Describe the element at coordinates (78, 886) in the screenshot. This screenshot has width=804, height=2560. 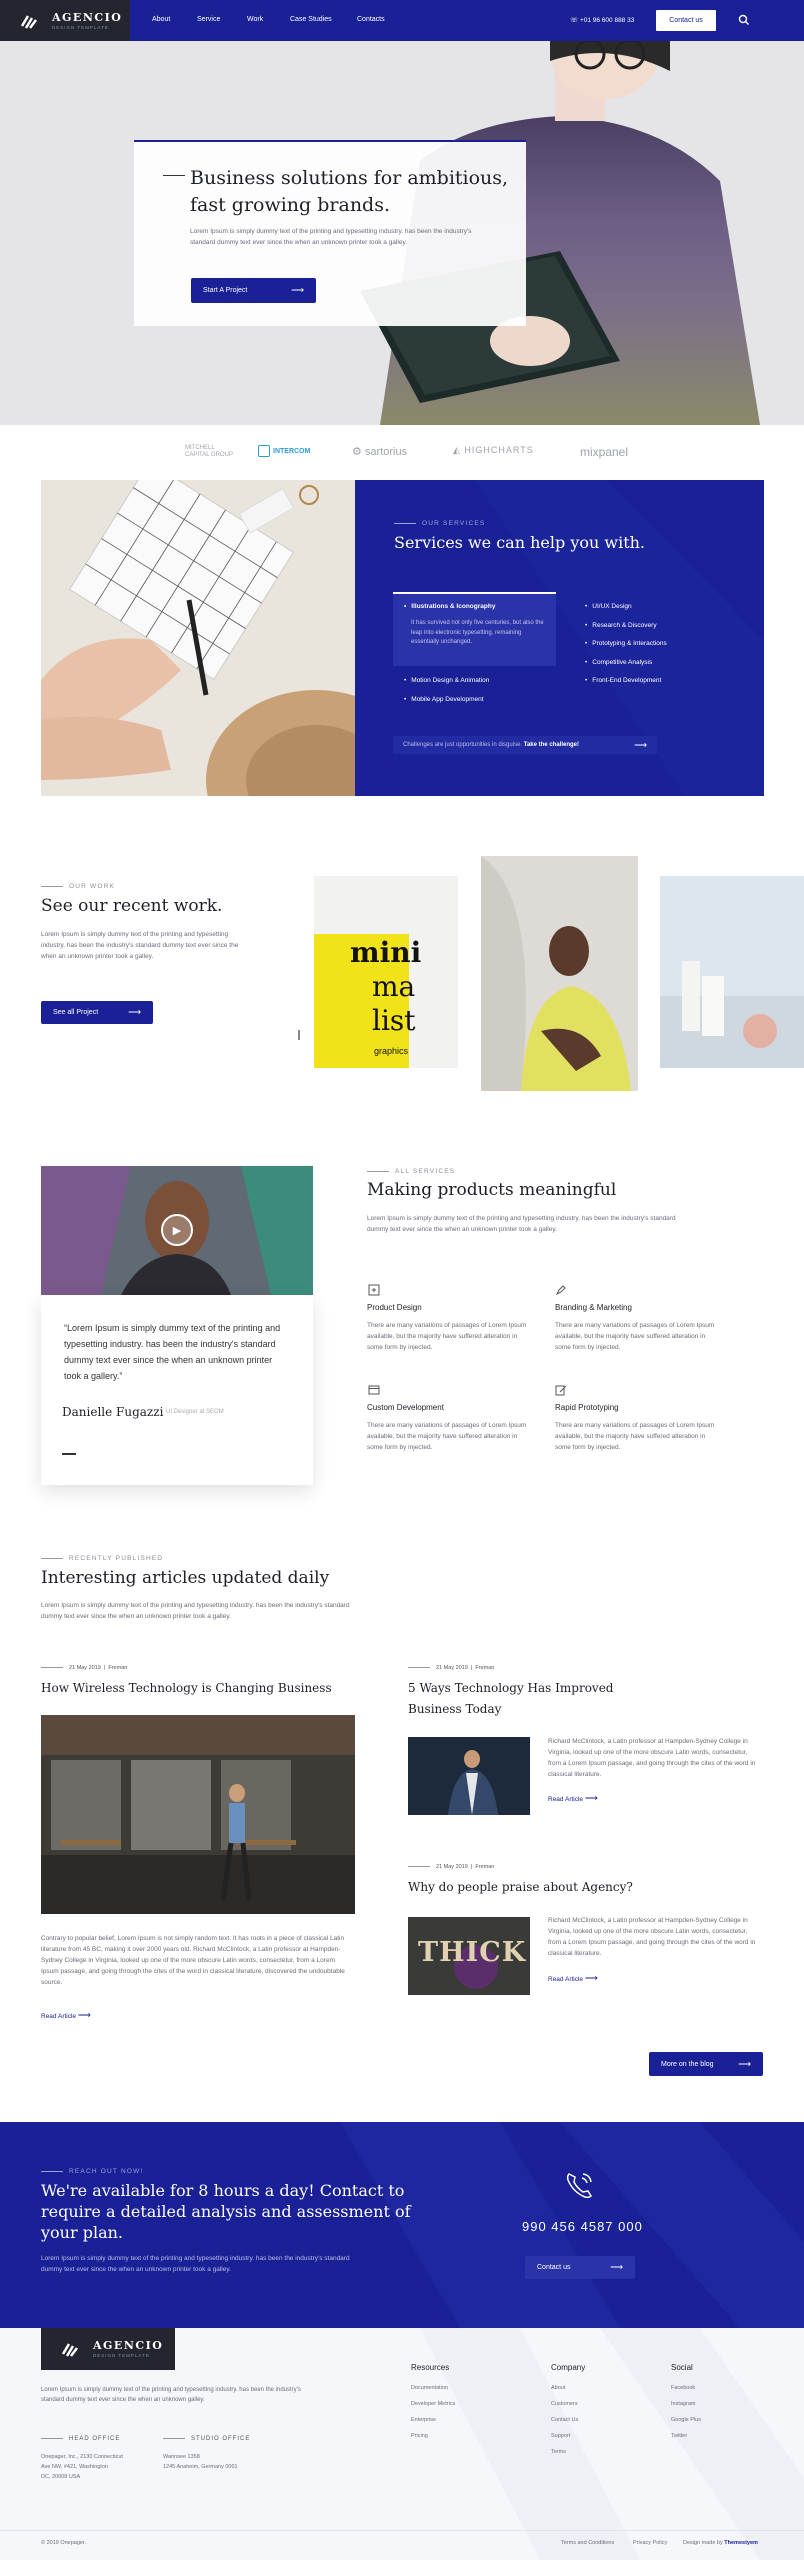
I see `work-eyebrow: OUR WORK` at that location.